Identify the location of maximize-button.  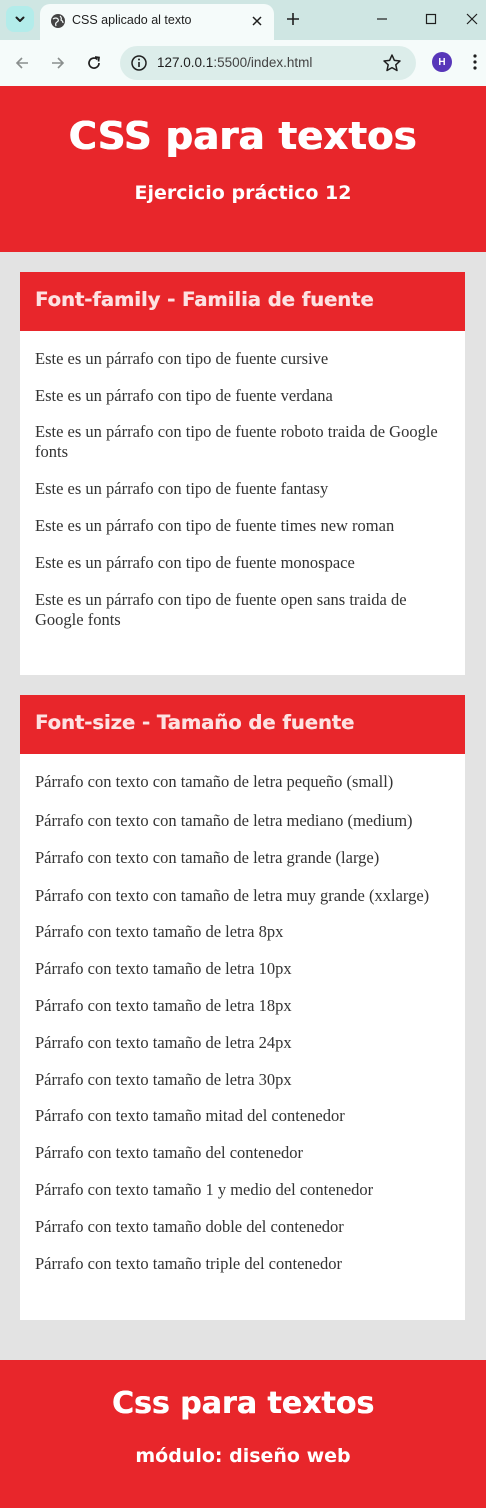
(431, 19).